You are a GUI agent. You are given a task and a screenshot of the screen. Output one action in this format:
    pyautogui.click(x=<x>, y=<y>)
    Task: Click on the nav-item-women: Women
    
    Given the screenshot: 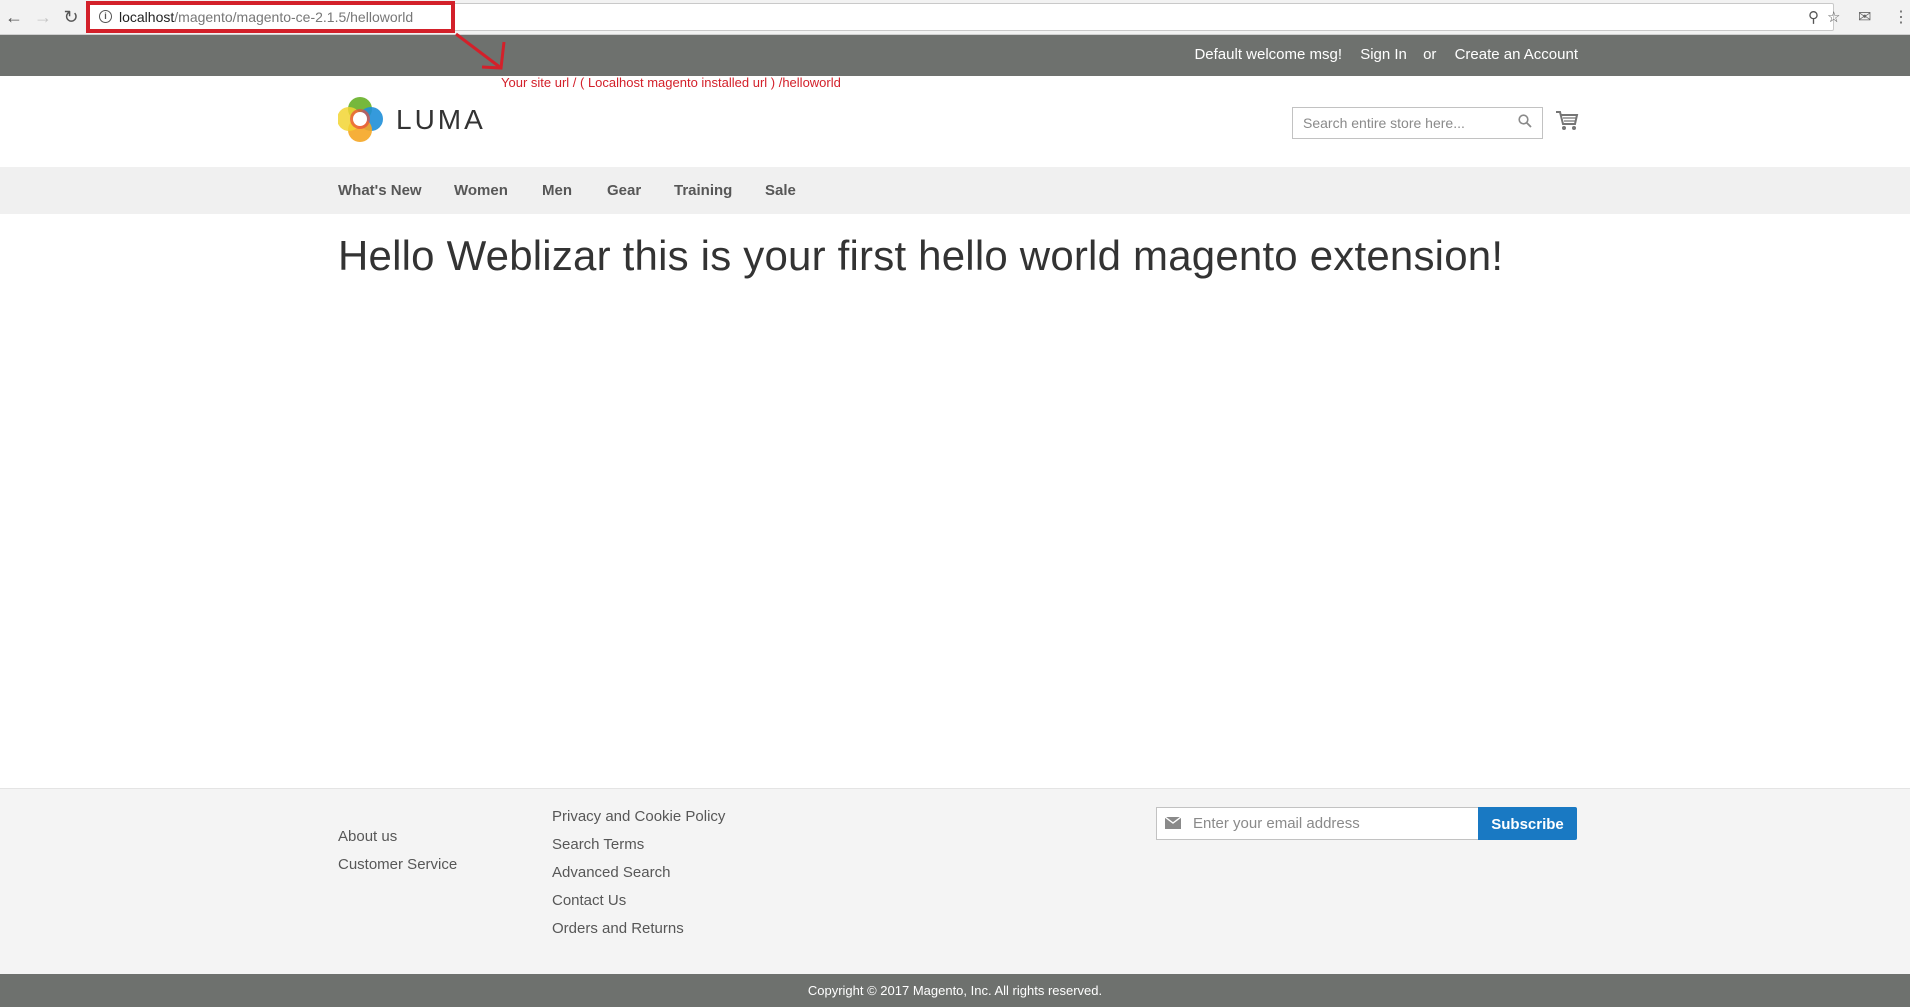 What is the action you would take?
    pyautogui.click(x=481, y=190)
    